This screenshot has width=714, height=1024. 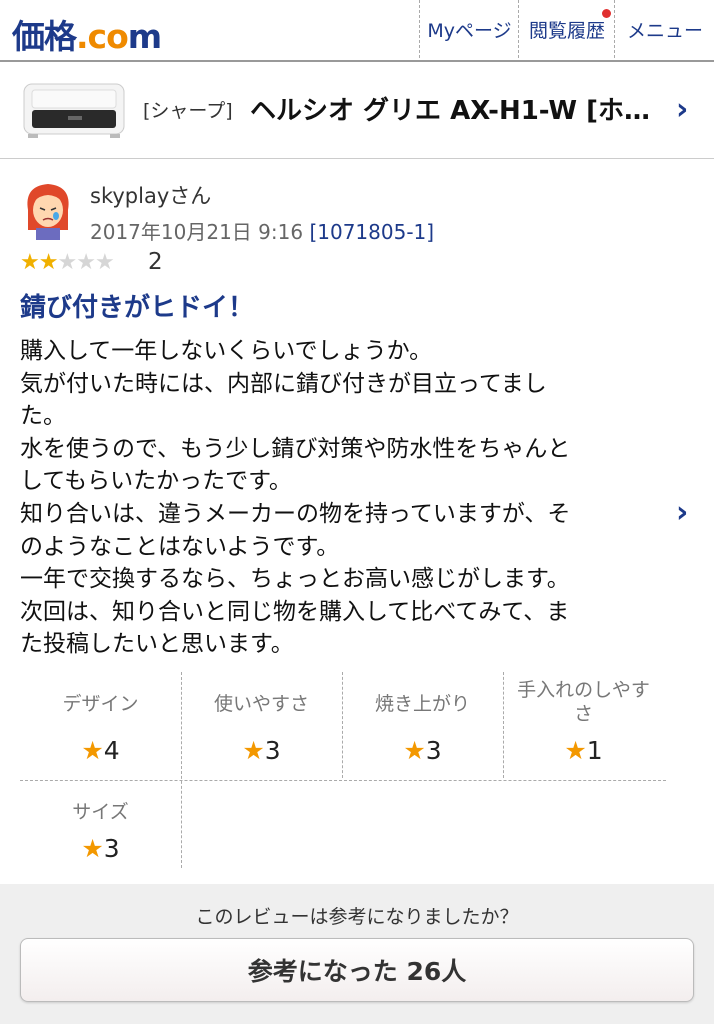 I want to click on notification-dot-icon, so click(x=606, y=13).